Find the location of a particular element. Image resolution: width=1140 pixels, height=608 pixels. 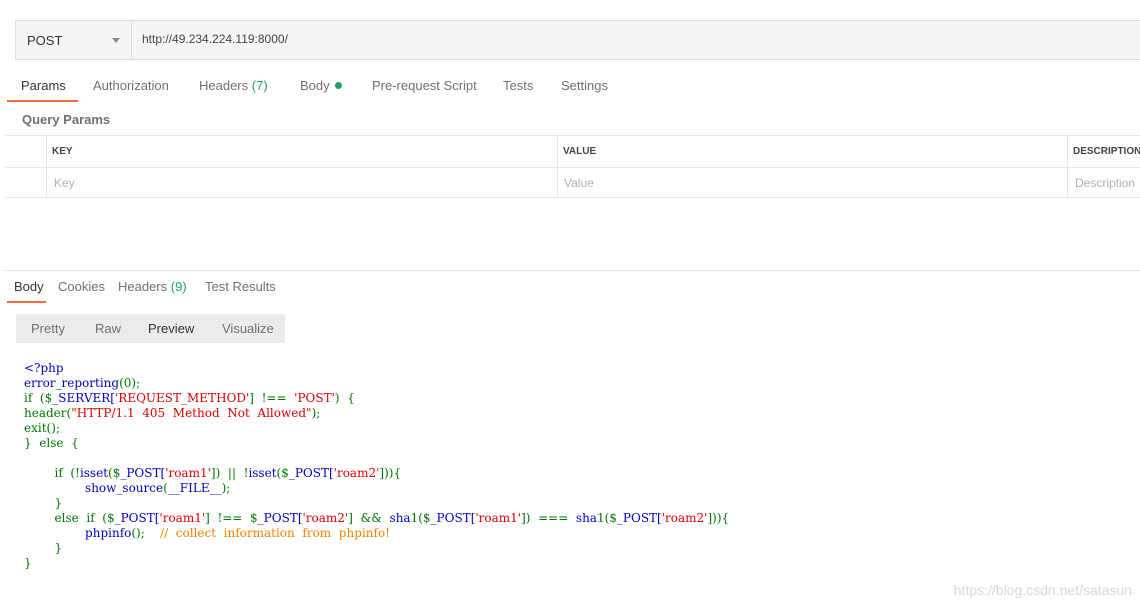

response-tab-test-results: Test Results is located at coordinates (240, 286).